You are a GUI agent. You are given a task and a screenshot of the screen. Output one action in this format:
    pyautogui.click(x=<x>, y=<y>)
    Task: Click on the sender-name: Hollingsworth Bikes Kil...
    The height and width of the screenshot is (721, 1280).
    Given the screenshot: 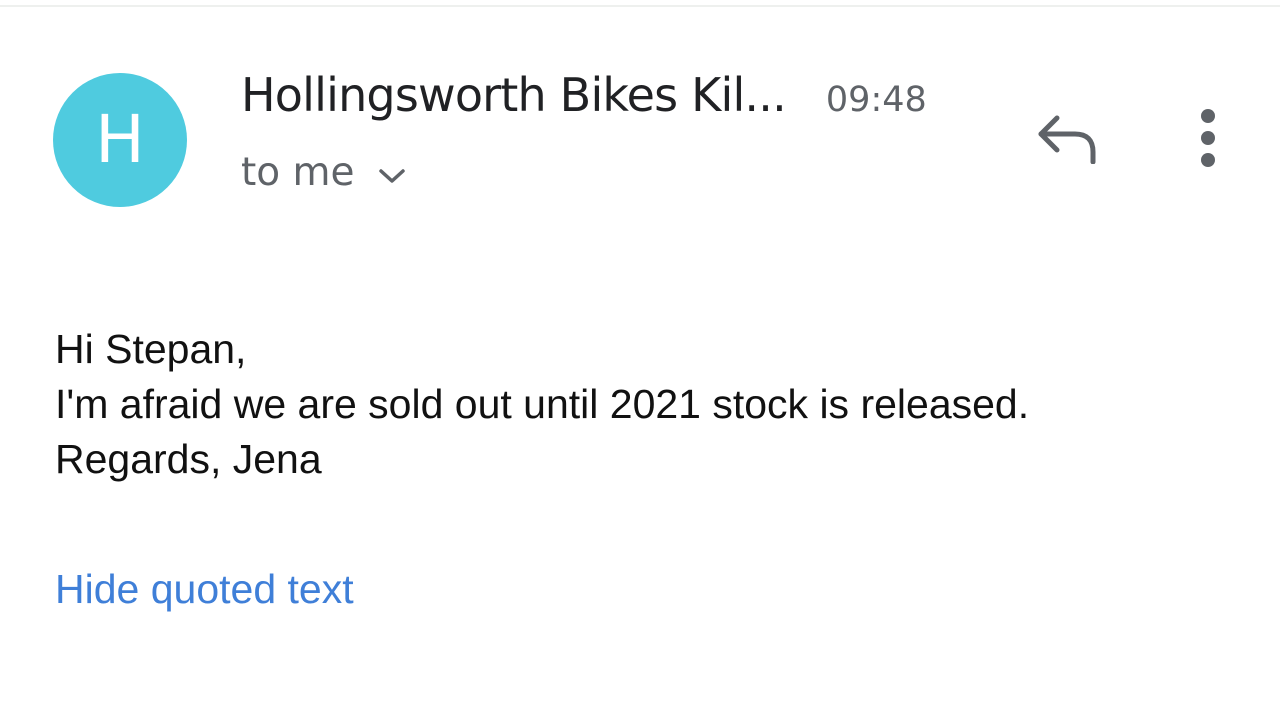 What is the action you would take?
    pyautogui.click(x=514, y=95)
    